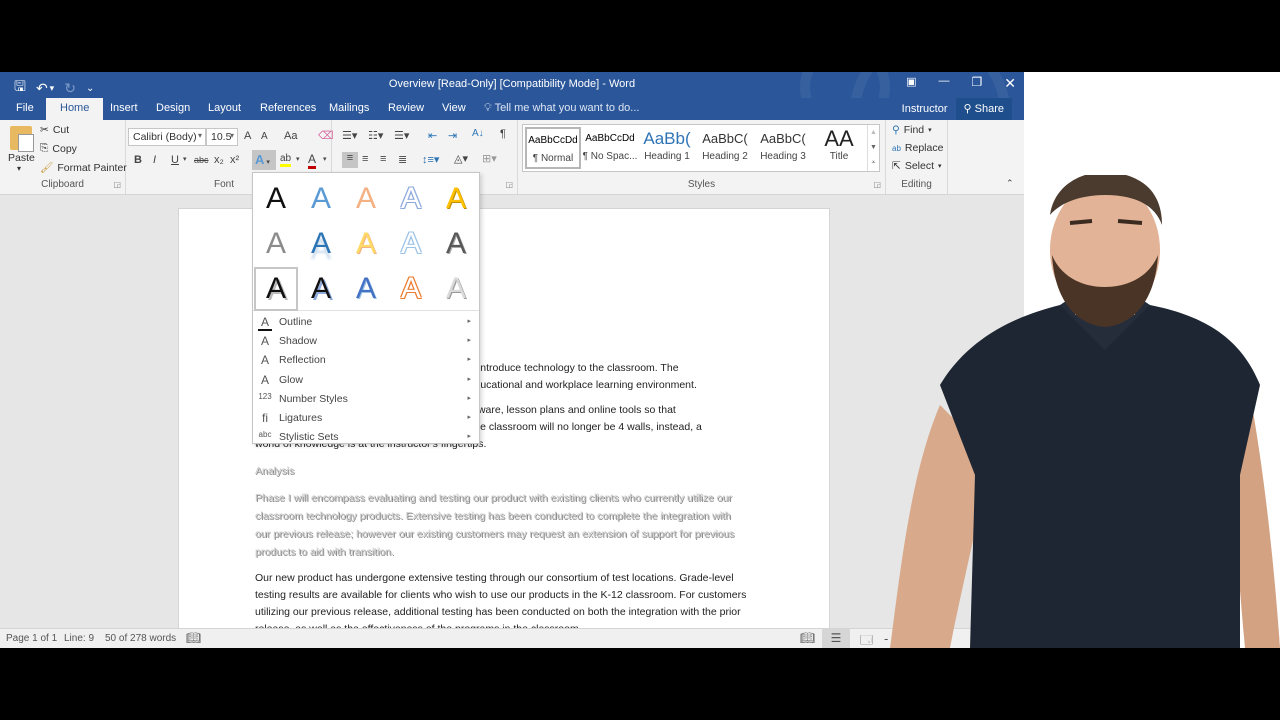 The width and height of the screenshot is (1280, 720). Describe the element at coordinates (75, 109) in the screenshot. I see `tab-home: Home` at that location.